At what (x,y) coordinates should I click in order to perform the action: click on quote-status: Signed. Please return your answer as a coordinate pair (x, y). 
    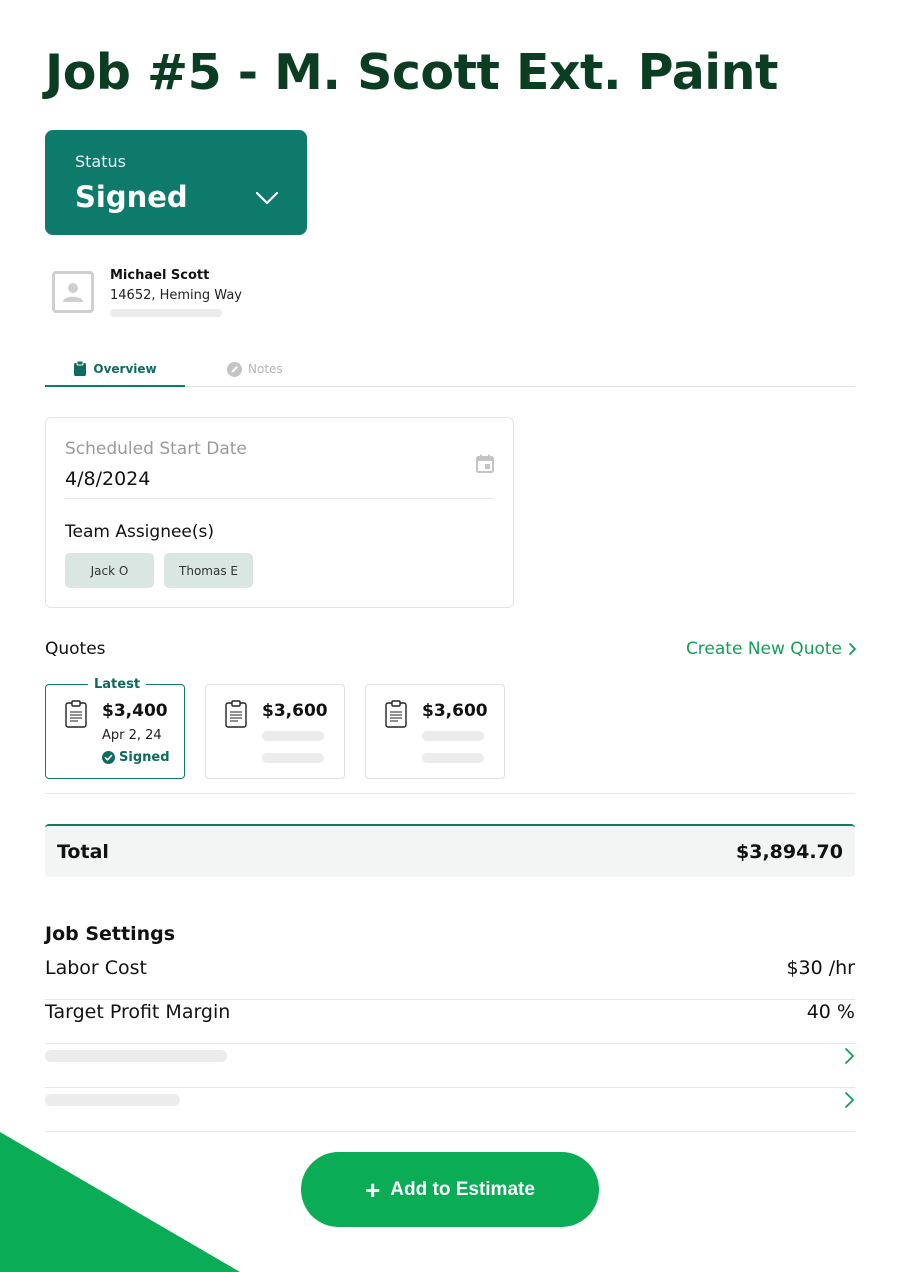
    Looking at the image, I should click on (136, 757).